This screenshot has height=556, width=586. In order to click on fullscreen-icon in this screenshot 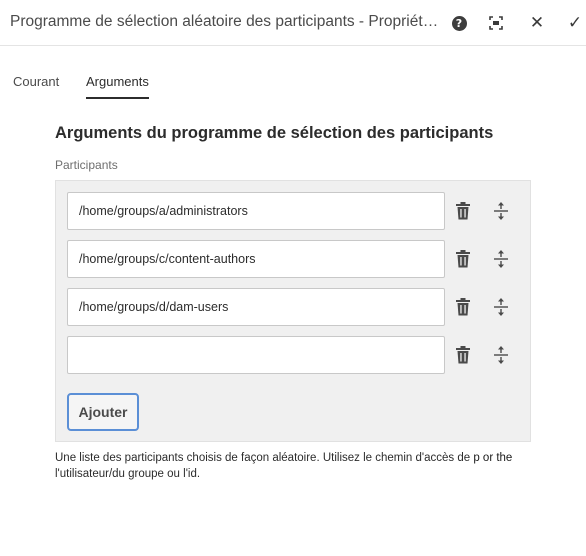, I will do `click(496, 23)`.